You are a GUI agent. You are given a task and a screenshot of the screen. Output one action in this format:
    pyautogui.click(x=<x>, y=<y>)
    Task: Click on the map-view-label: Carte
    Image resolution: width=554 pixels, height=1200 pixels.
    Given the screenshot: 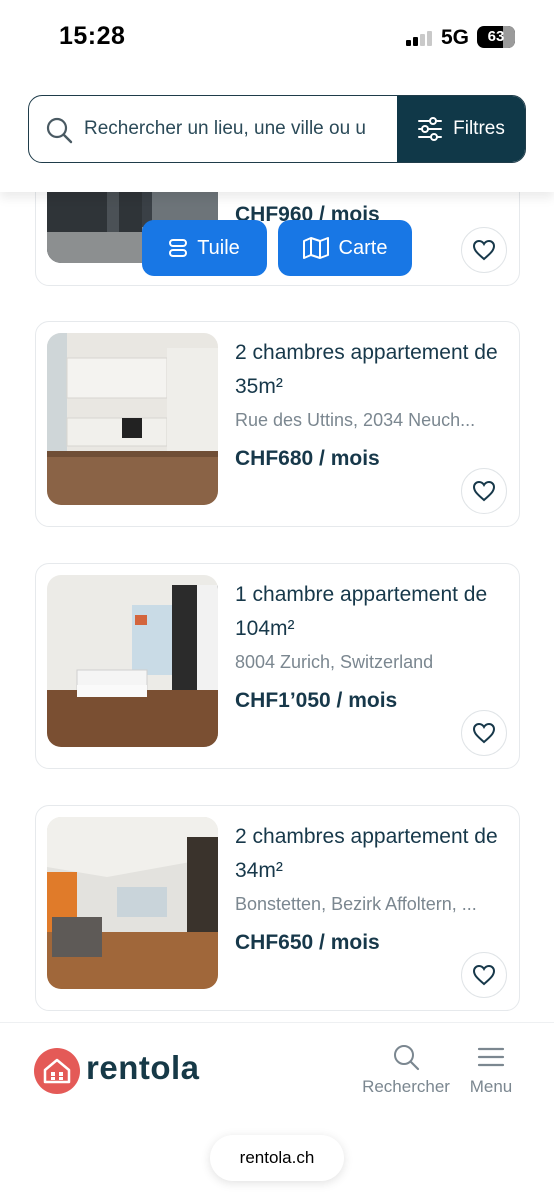 What is the action you would take?
    pyautogui.click(x=363, y=247)
    